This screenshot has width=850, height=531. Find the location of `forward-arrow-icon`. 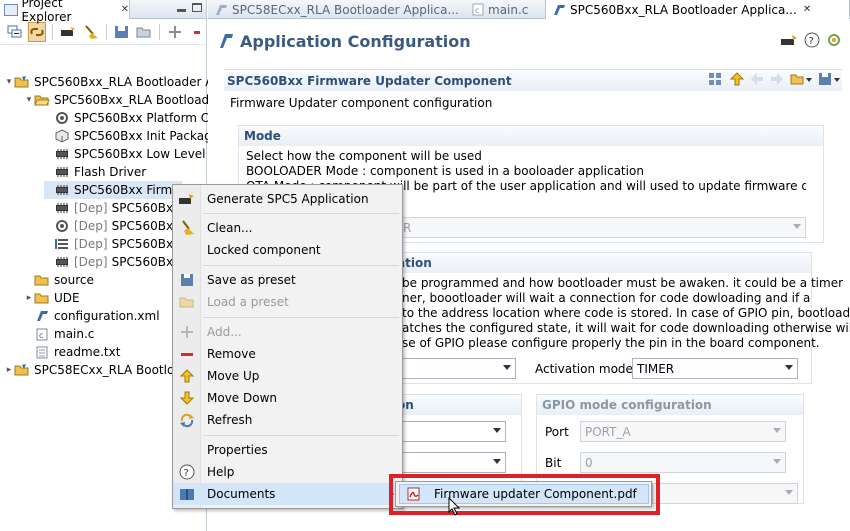

forward-arrow-icon is located at coordinates (777, 79).